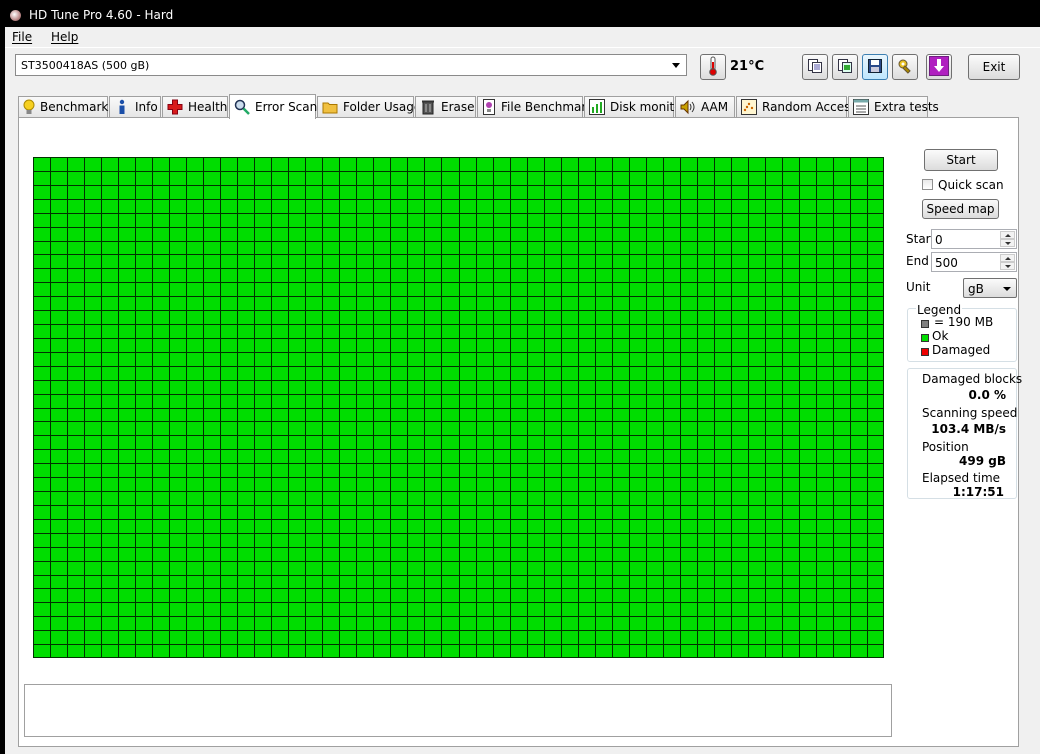  Describe the element at coordinates (688, 107) in the screenshot. I see `speaker-icon` at that location.